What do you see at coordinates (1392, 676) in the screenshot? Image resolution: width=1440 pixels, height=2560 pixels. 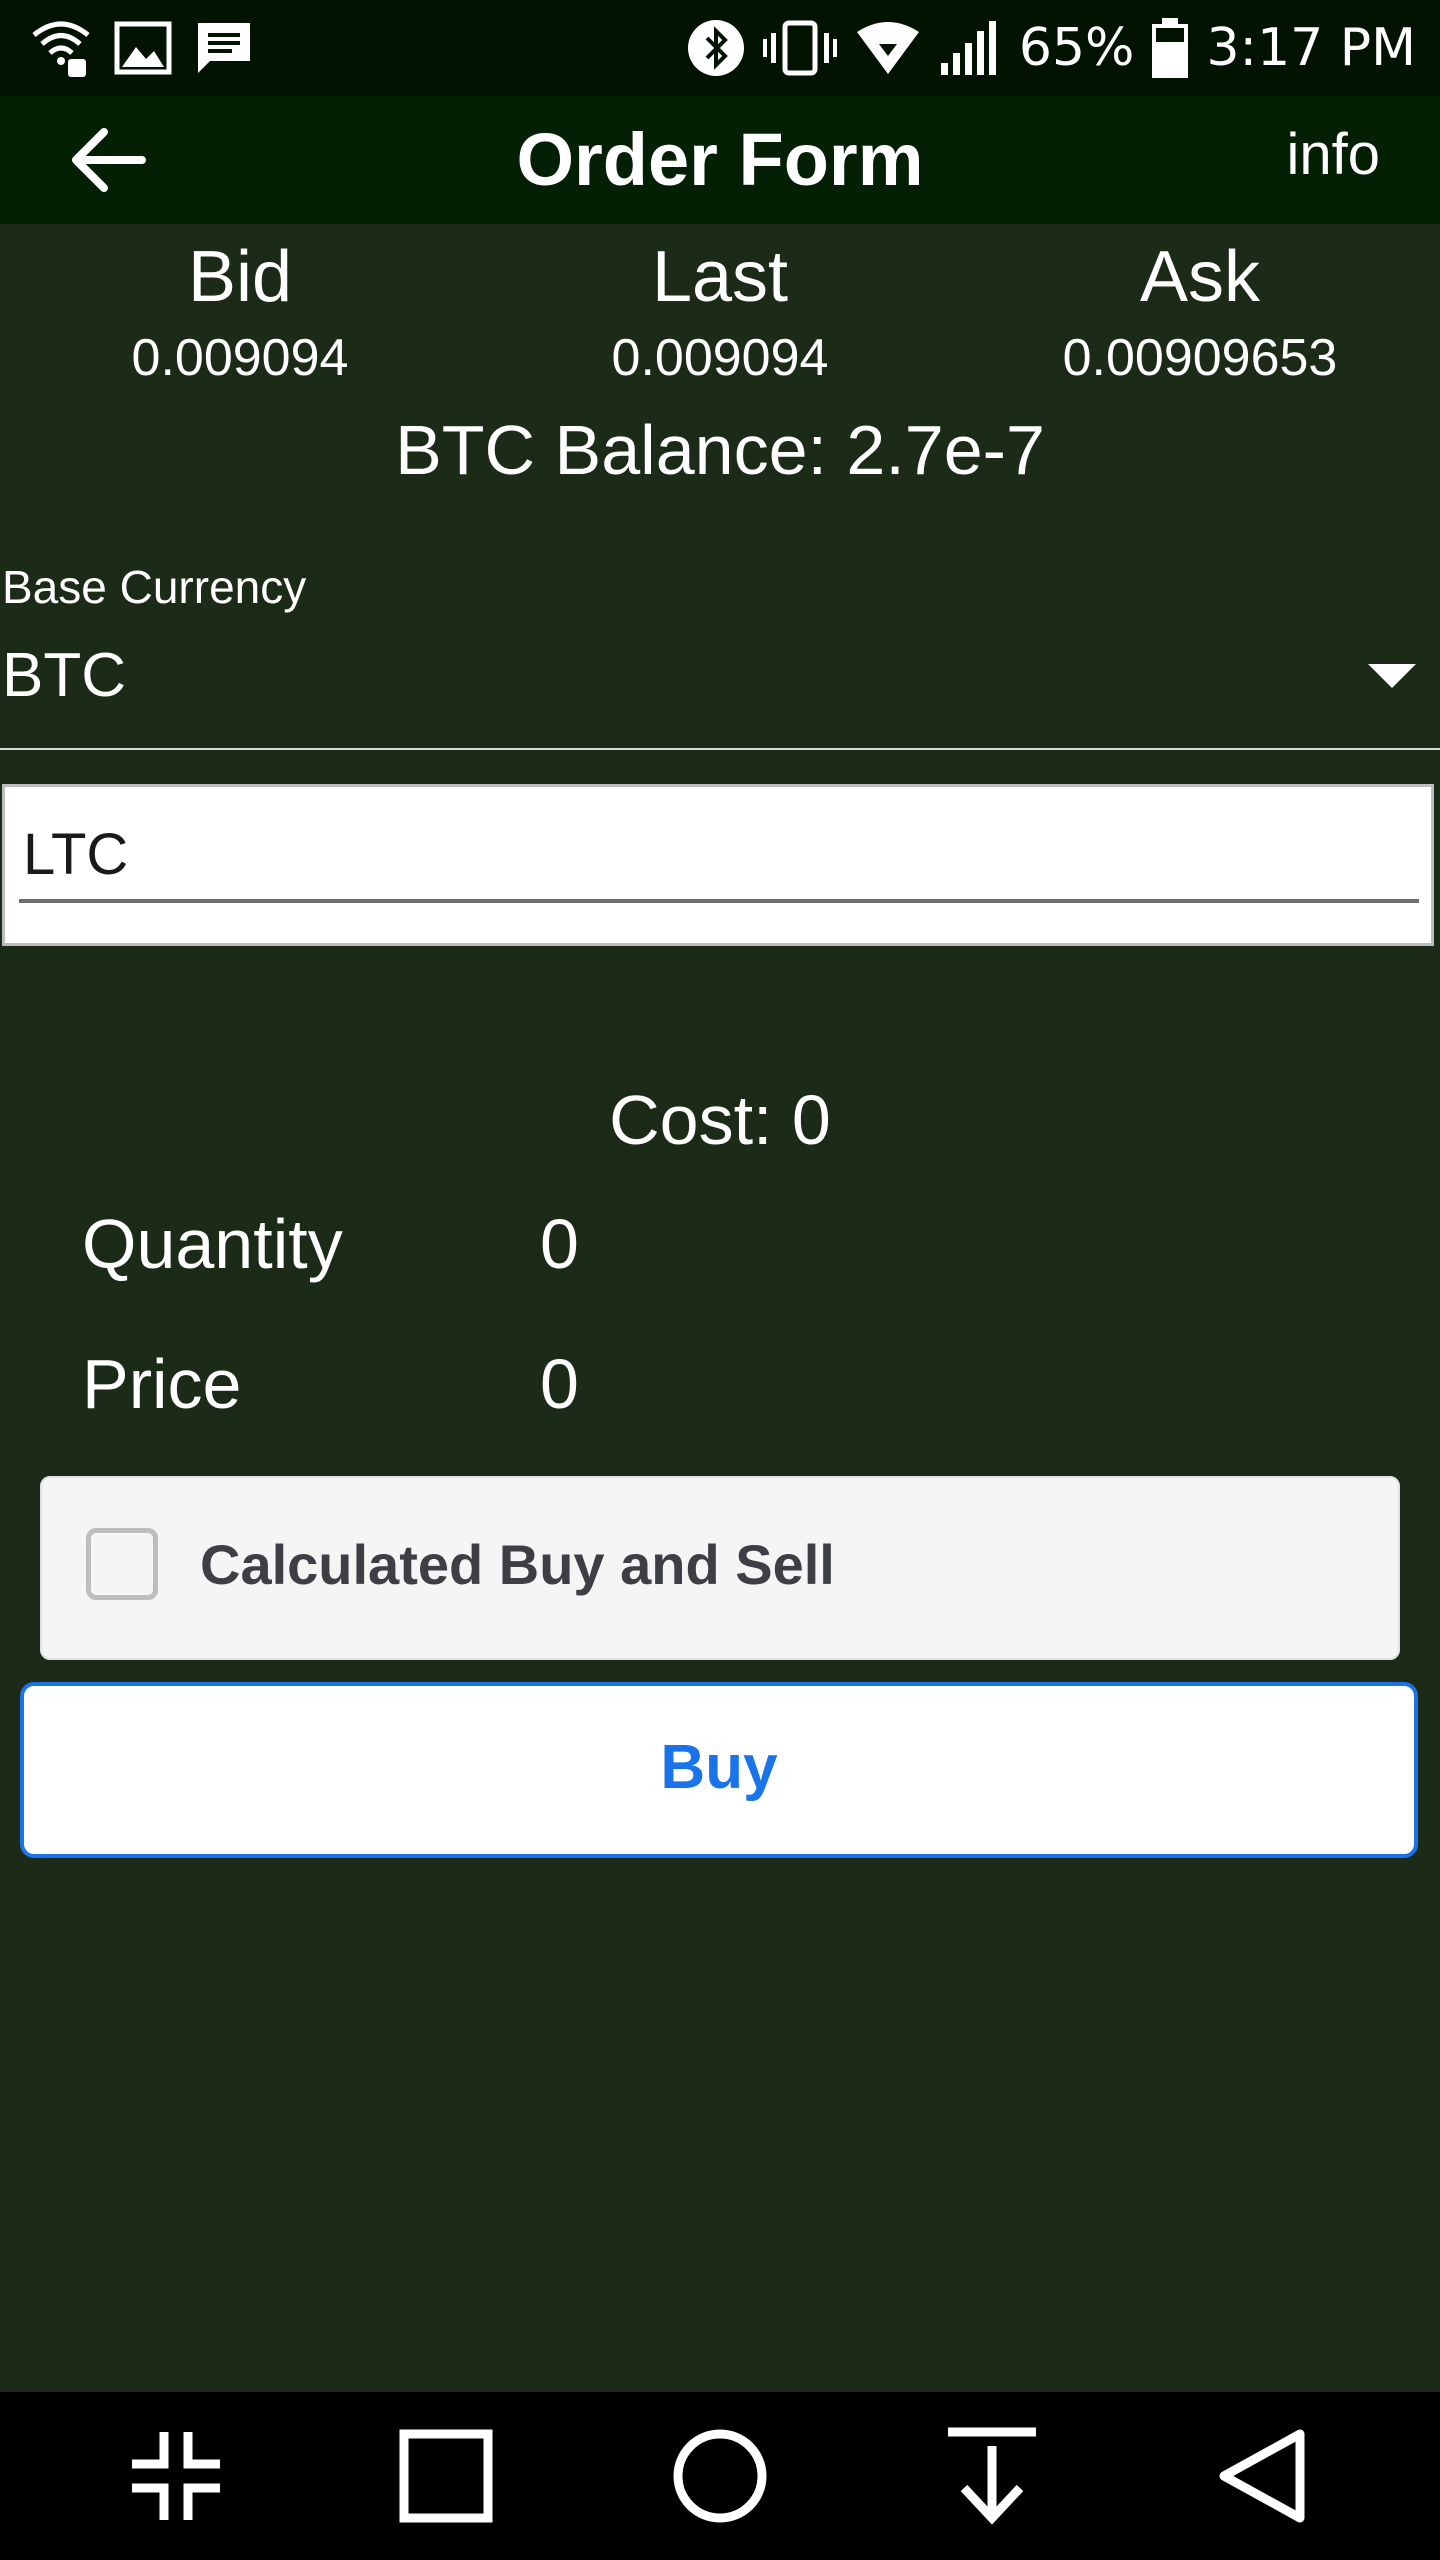 I see `dropdown-arrow-icon` at bounding box center [1392, 676].